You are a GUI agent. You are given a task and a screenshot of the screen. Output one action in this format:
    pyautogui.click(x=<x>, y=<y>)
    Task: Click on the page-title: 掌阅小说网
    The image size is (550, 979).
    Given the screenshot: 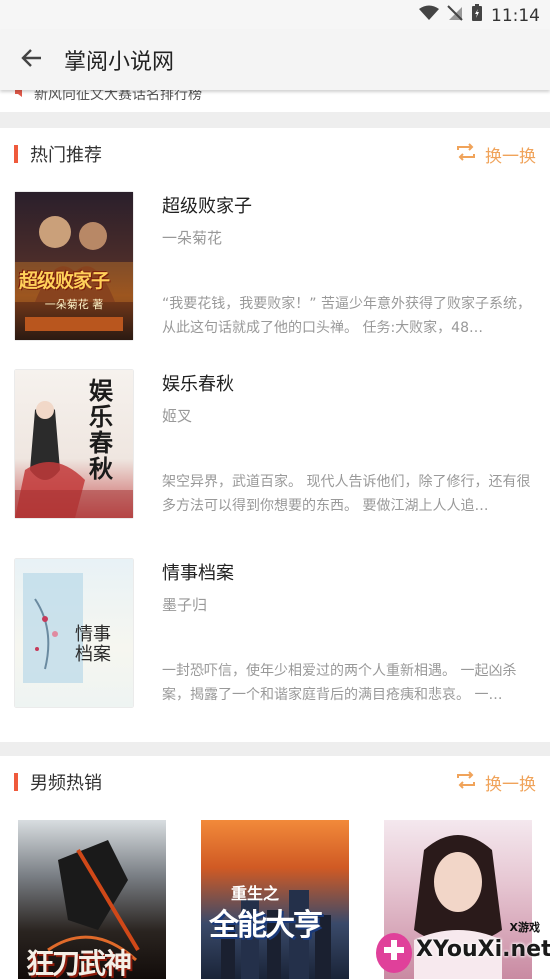 What is the action you would take?
    pyautogui.click(x=119, y=62)
    